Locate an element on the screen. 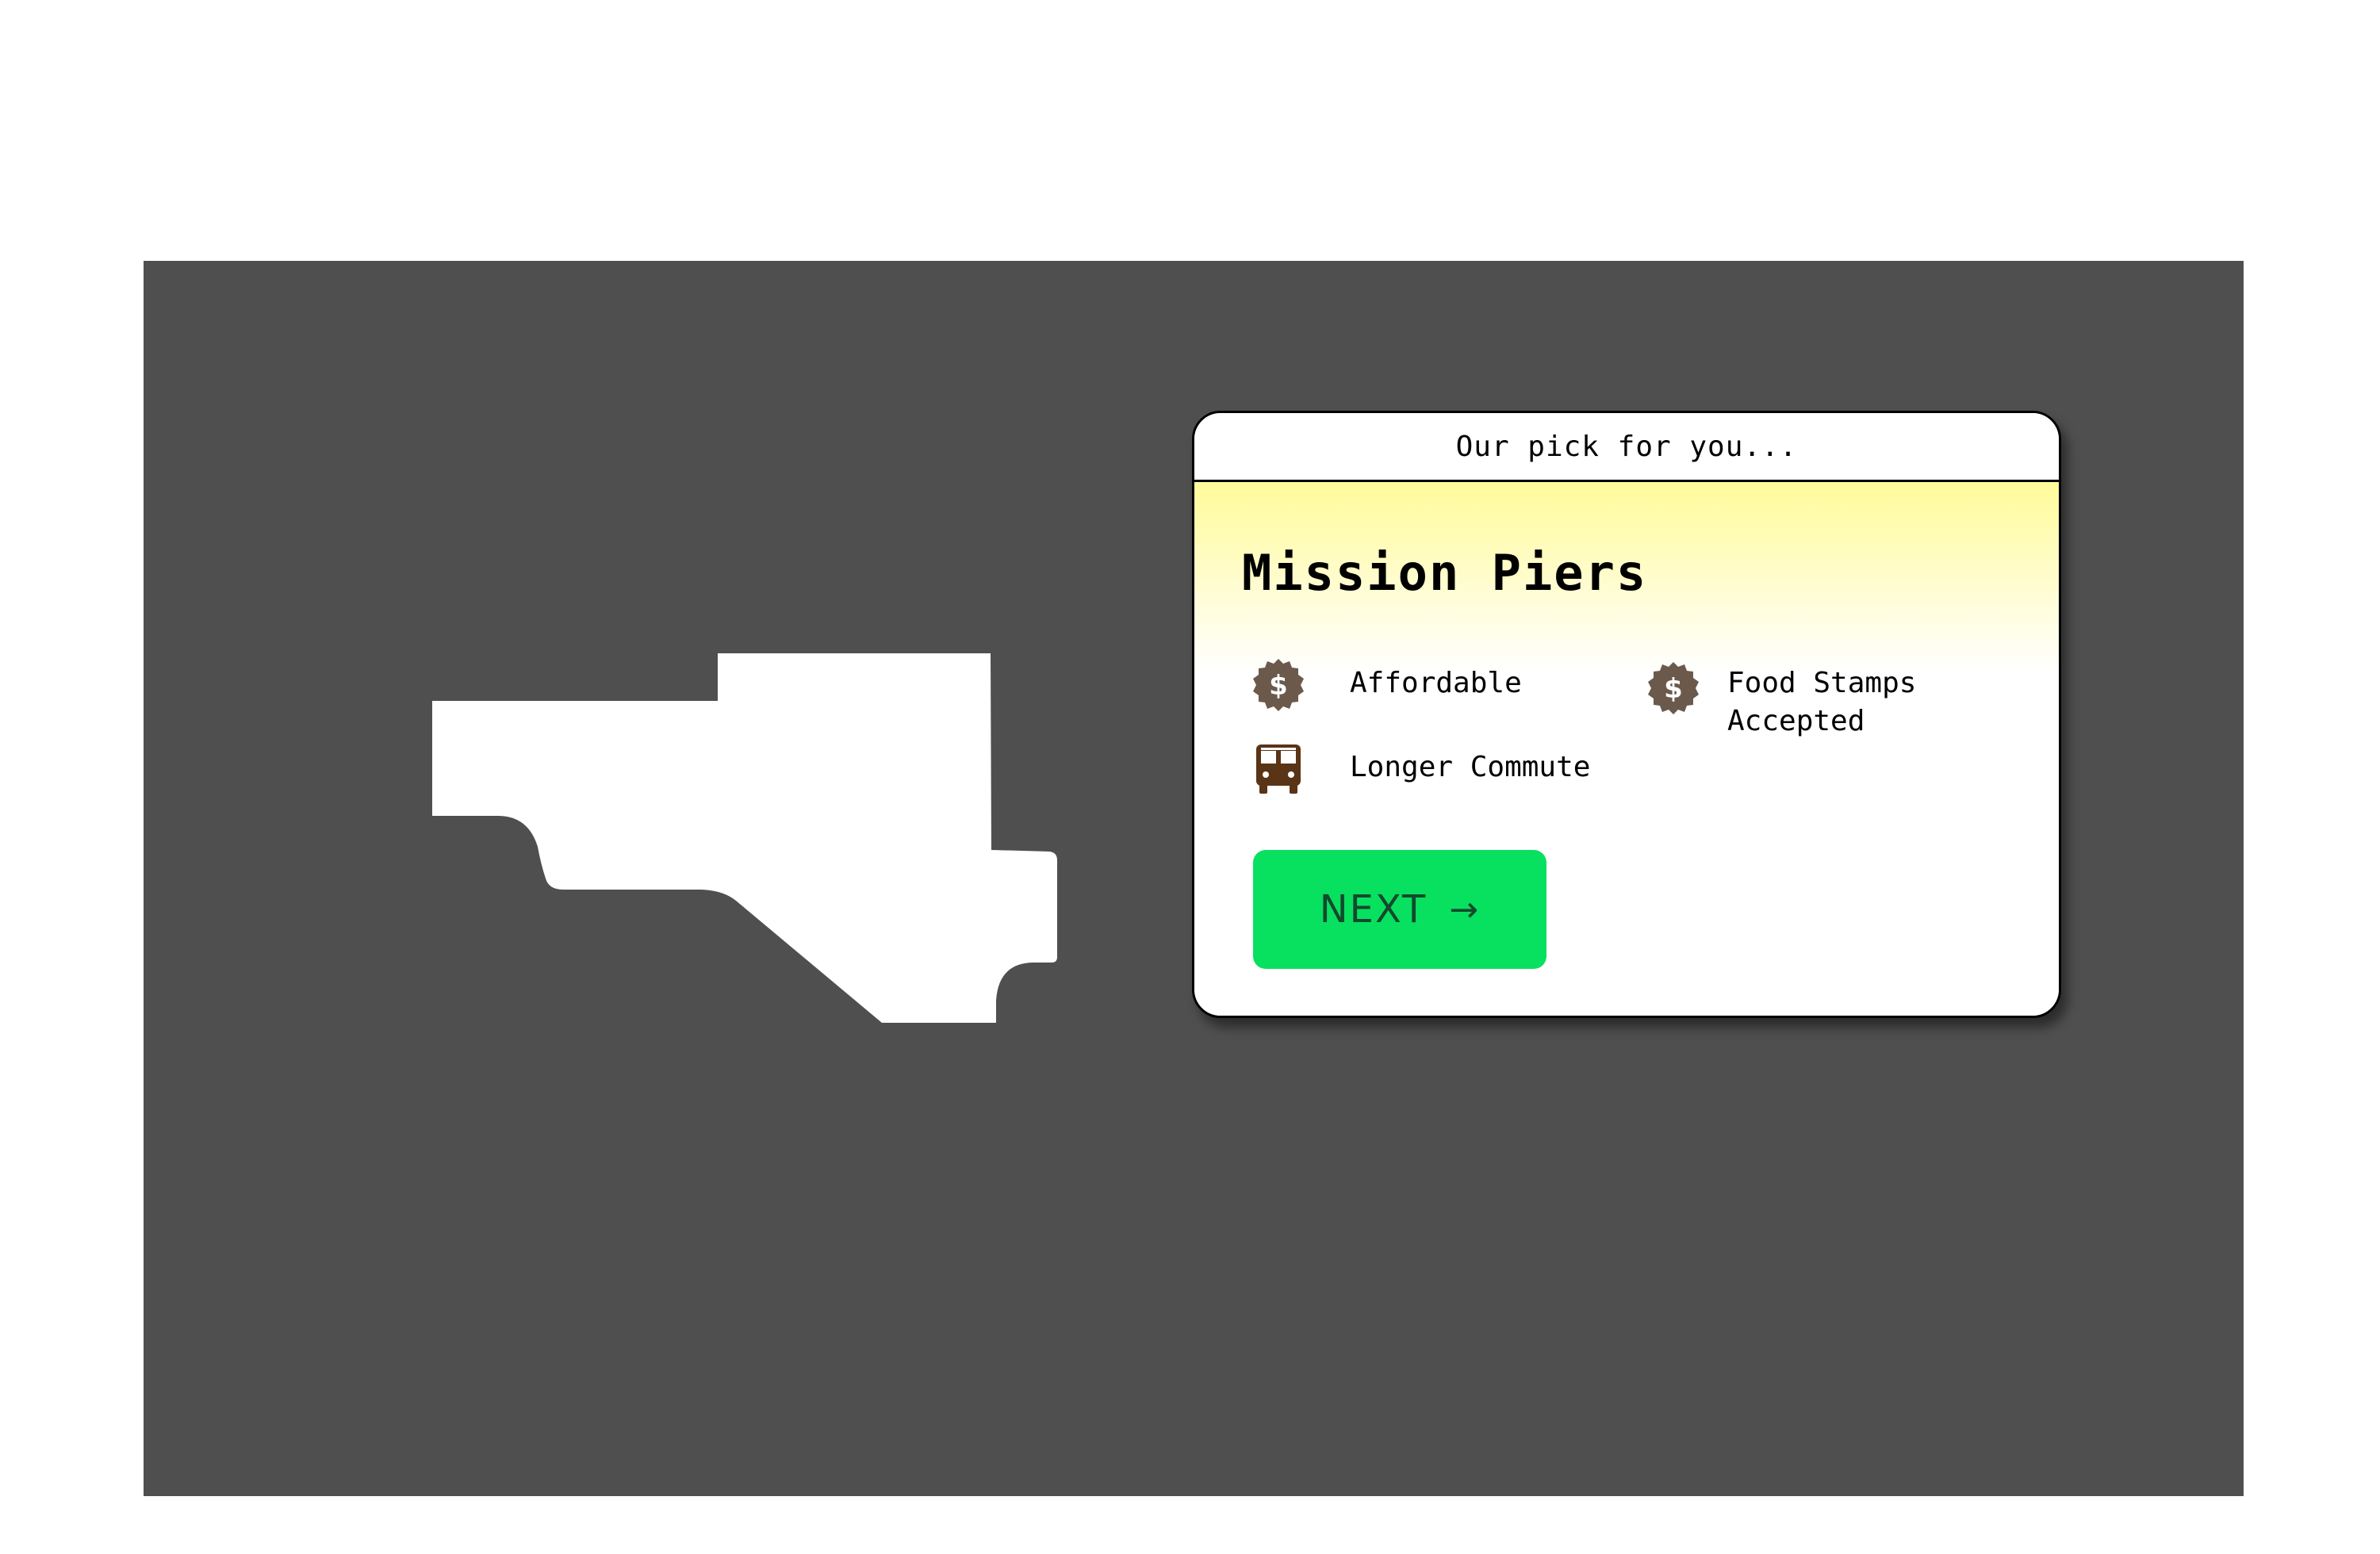  arrow-right-icon: → is located at coordinates (1465, 909).